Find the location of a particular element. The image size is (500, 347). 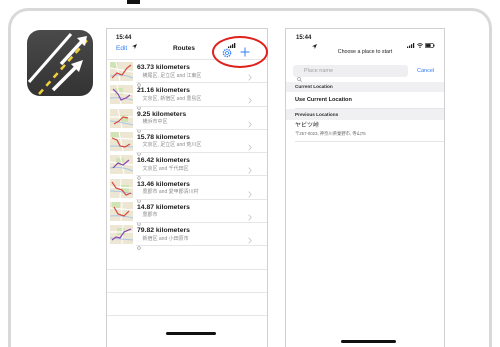

search-placeholder: Place name is located at coordinates (319, 71).